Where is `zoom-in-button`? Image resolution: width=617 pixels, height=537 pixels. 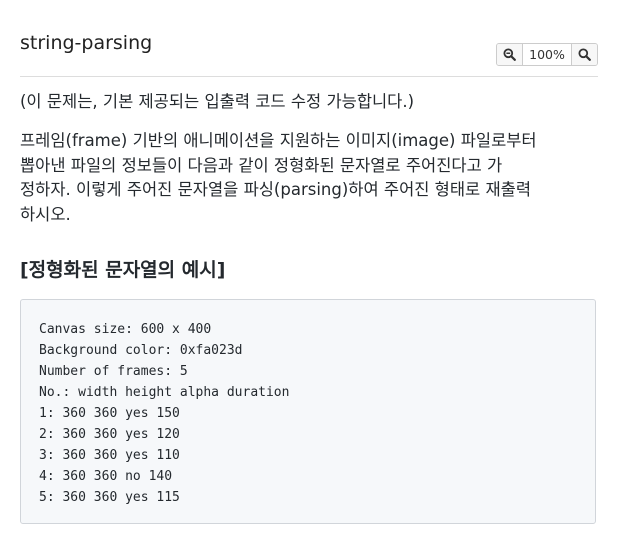 zoom-in-button is located at coordinates (584, 54).